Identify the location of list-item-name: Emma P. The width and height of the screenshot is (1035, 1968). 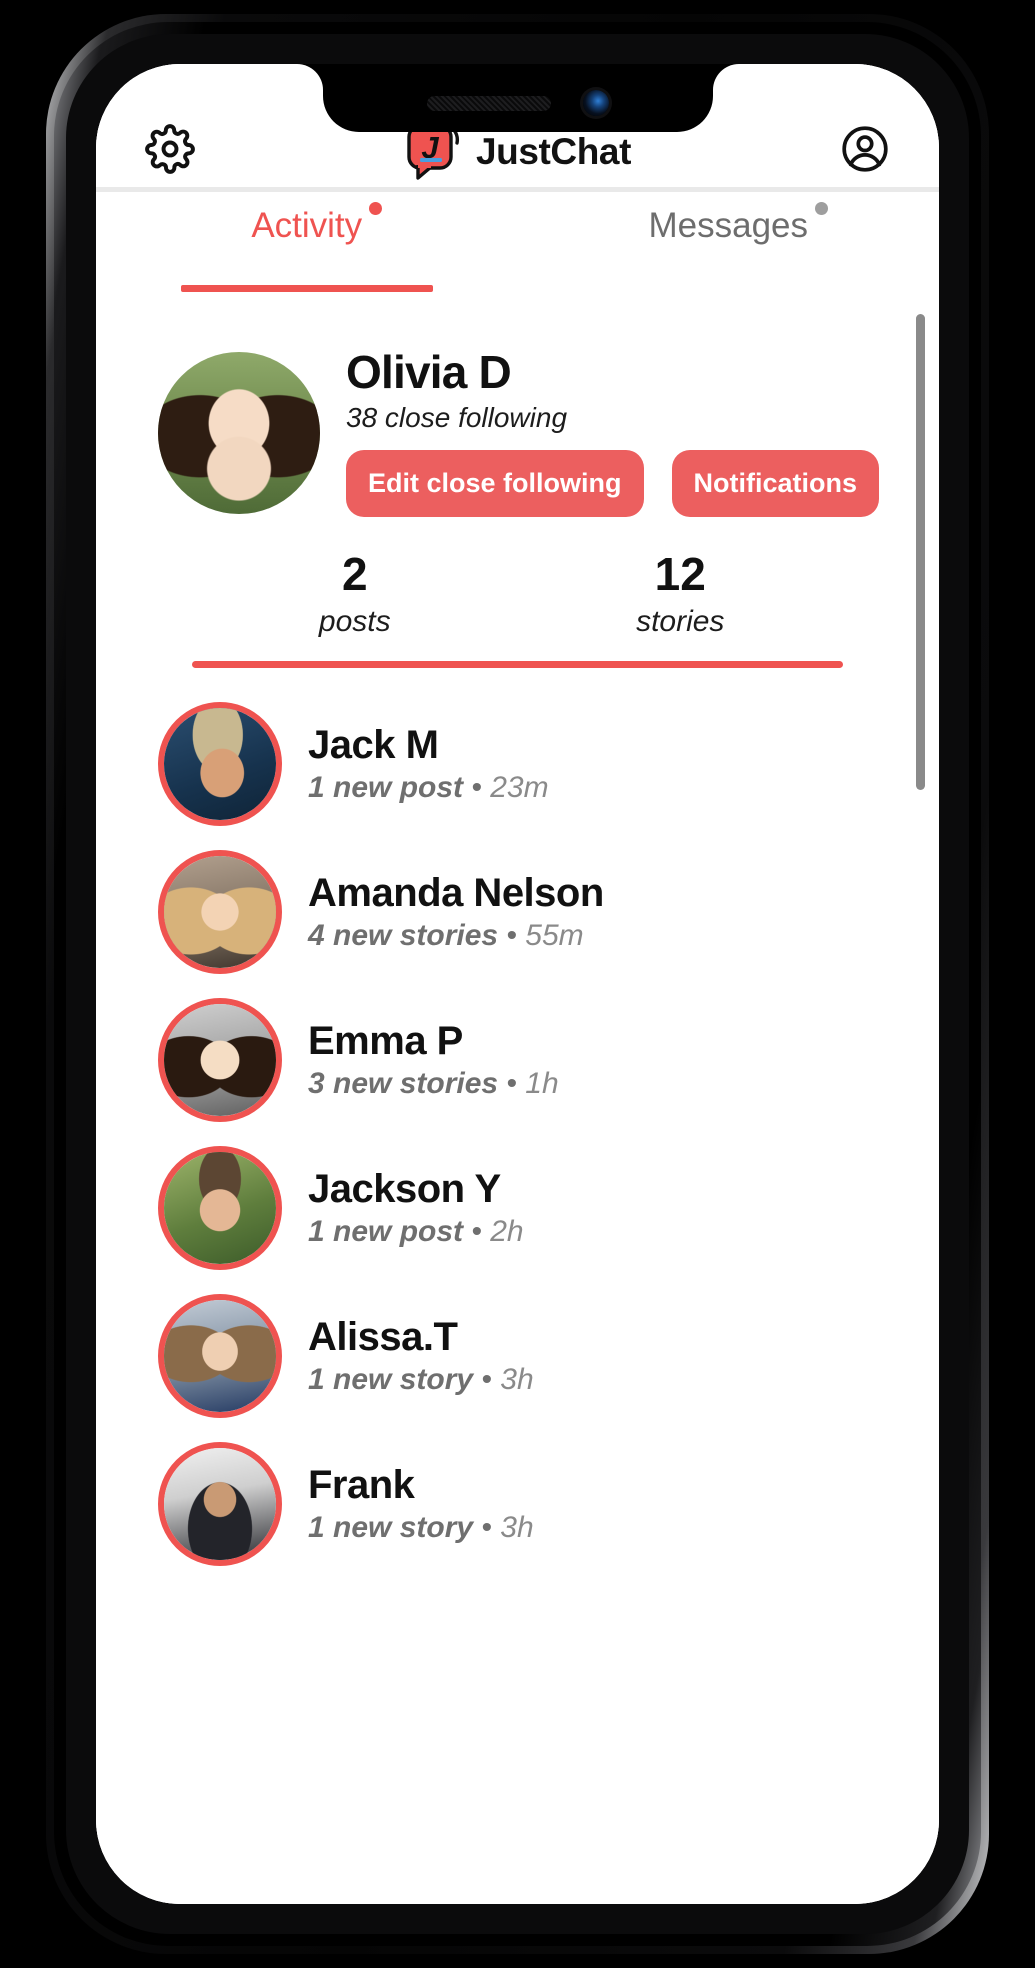
(385, 1041).